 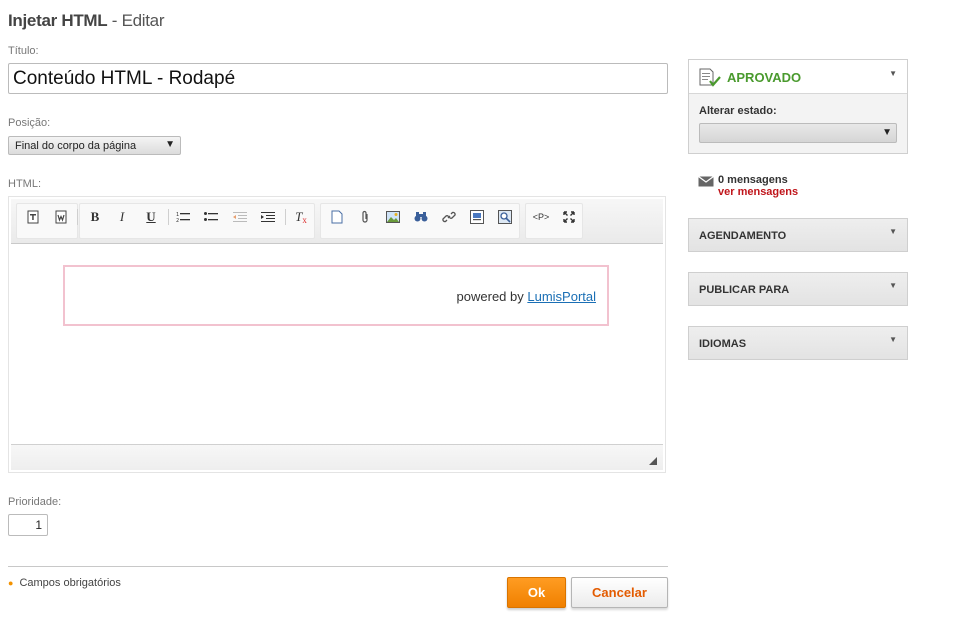 What do you see at coordinates (24, 184) in the screenshot?
I see `html-label: HTML:` at bounding box center [24, 184].